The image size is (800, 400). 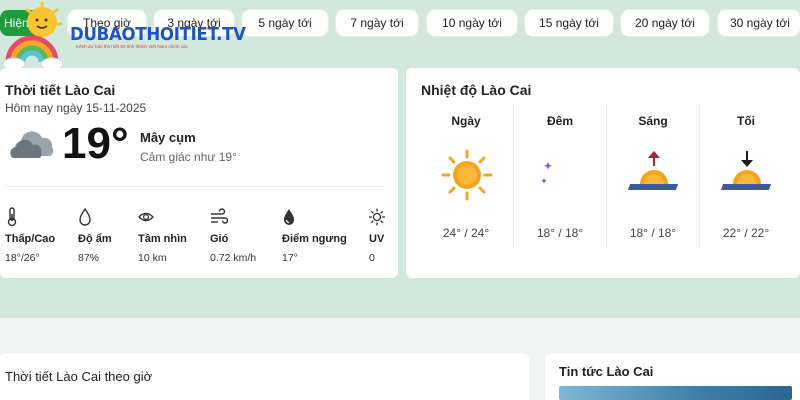 What do you see at coordinates (377, 217) in the screenshot?
I see `sun-uv-icon` at bounding box center [377, 217].